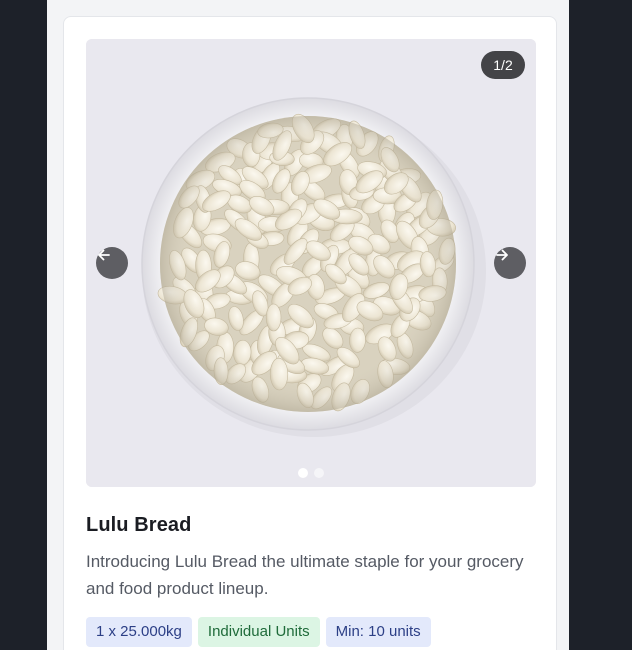  I want to click on previous-slide-button, so click(112, 263).